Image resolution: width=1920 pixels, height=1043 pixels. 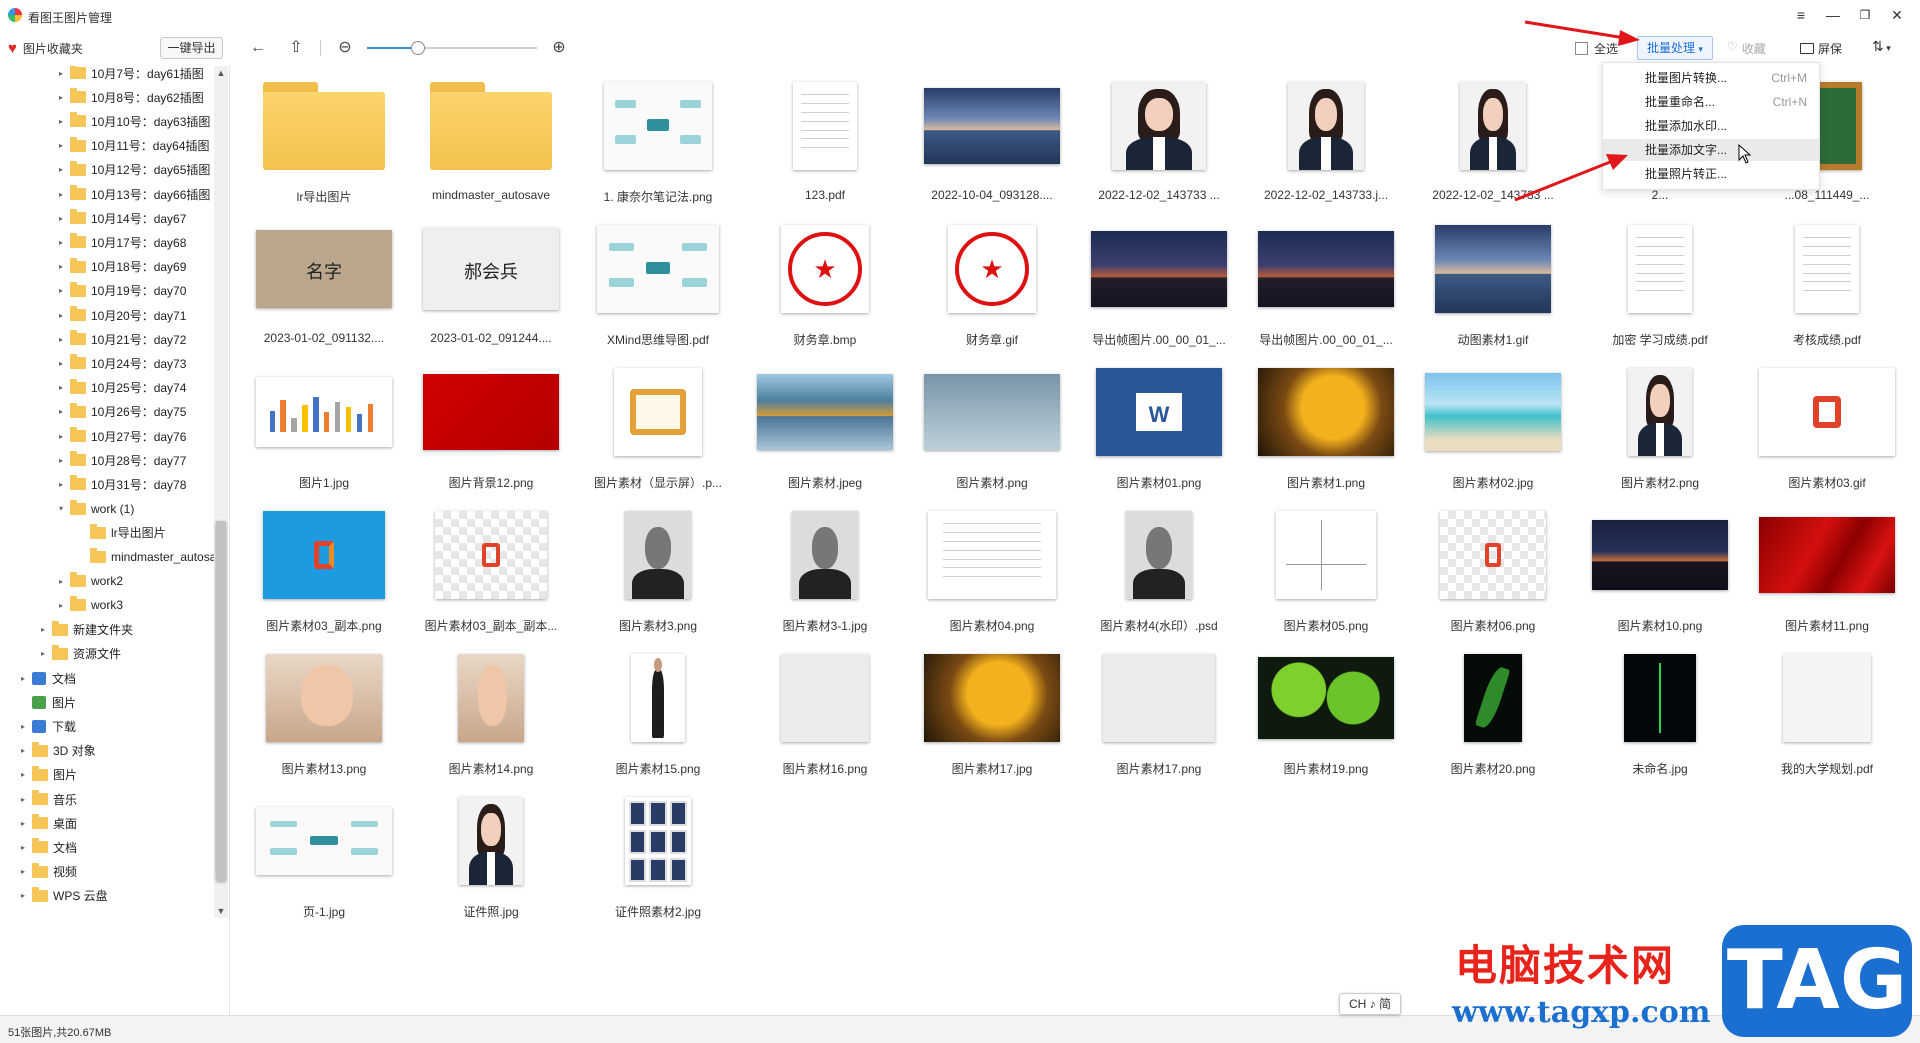 I want to click on export-button: 一键导出, so click(x=191, y=48).